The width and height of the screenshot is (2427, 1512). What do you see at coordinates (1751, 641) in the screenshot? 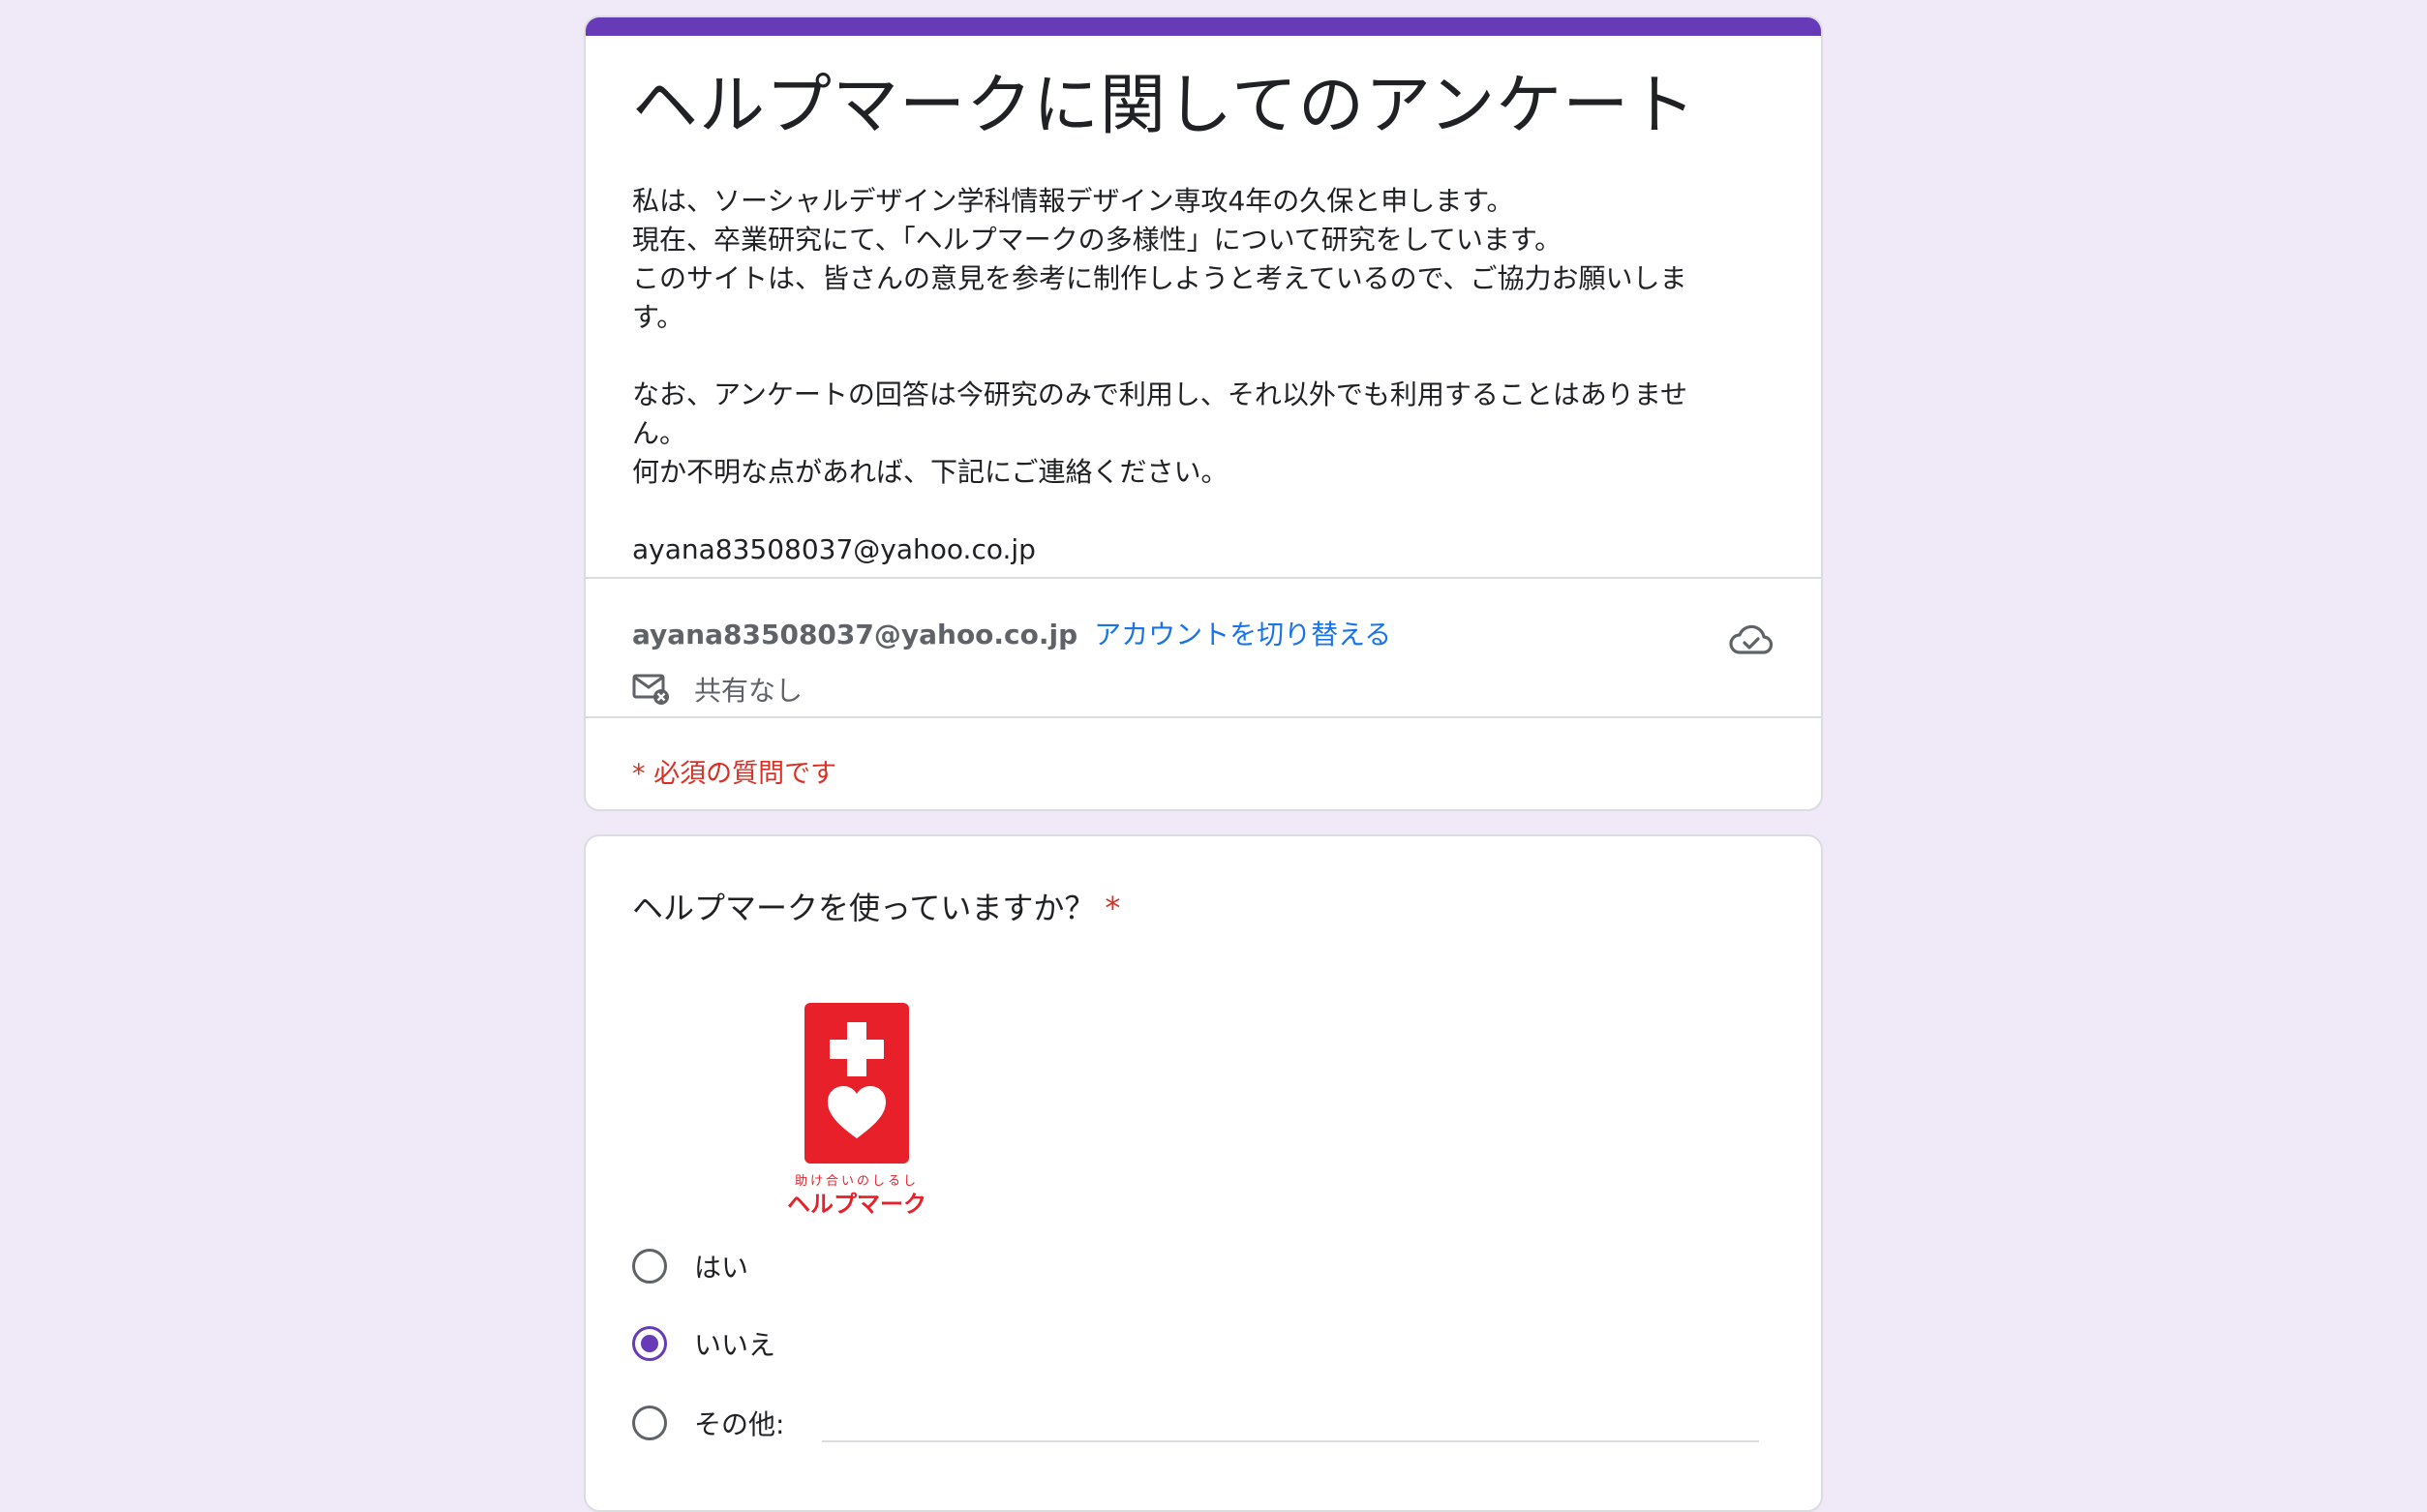
I see `cloud-check-icon` at bounding box center [1751, 641].